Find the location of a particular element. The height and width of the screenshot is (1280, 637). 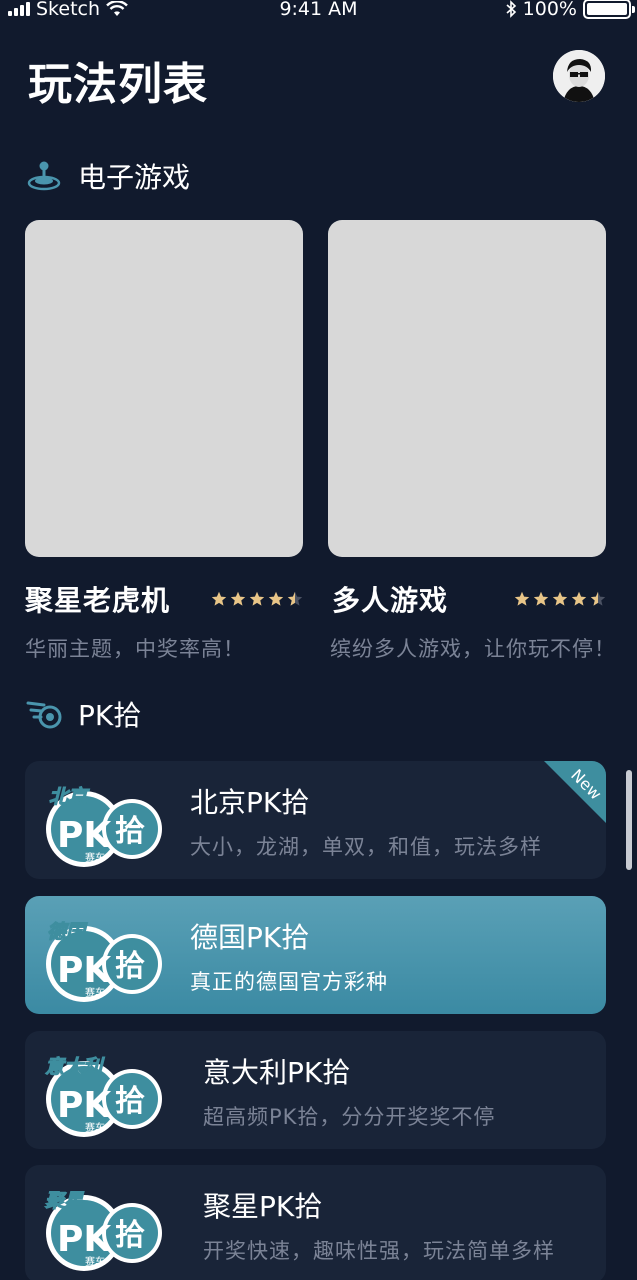

svg-text: 北京 is located at coordinates (69, 797).